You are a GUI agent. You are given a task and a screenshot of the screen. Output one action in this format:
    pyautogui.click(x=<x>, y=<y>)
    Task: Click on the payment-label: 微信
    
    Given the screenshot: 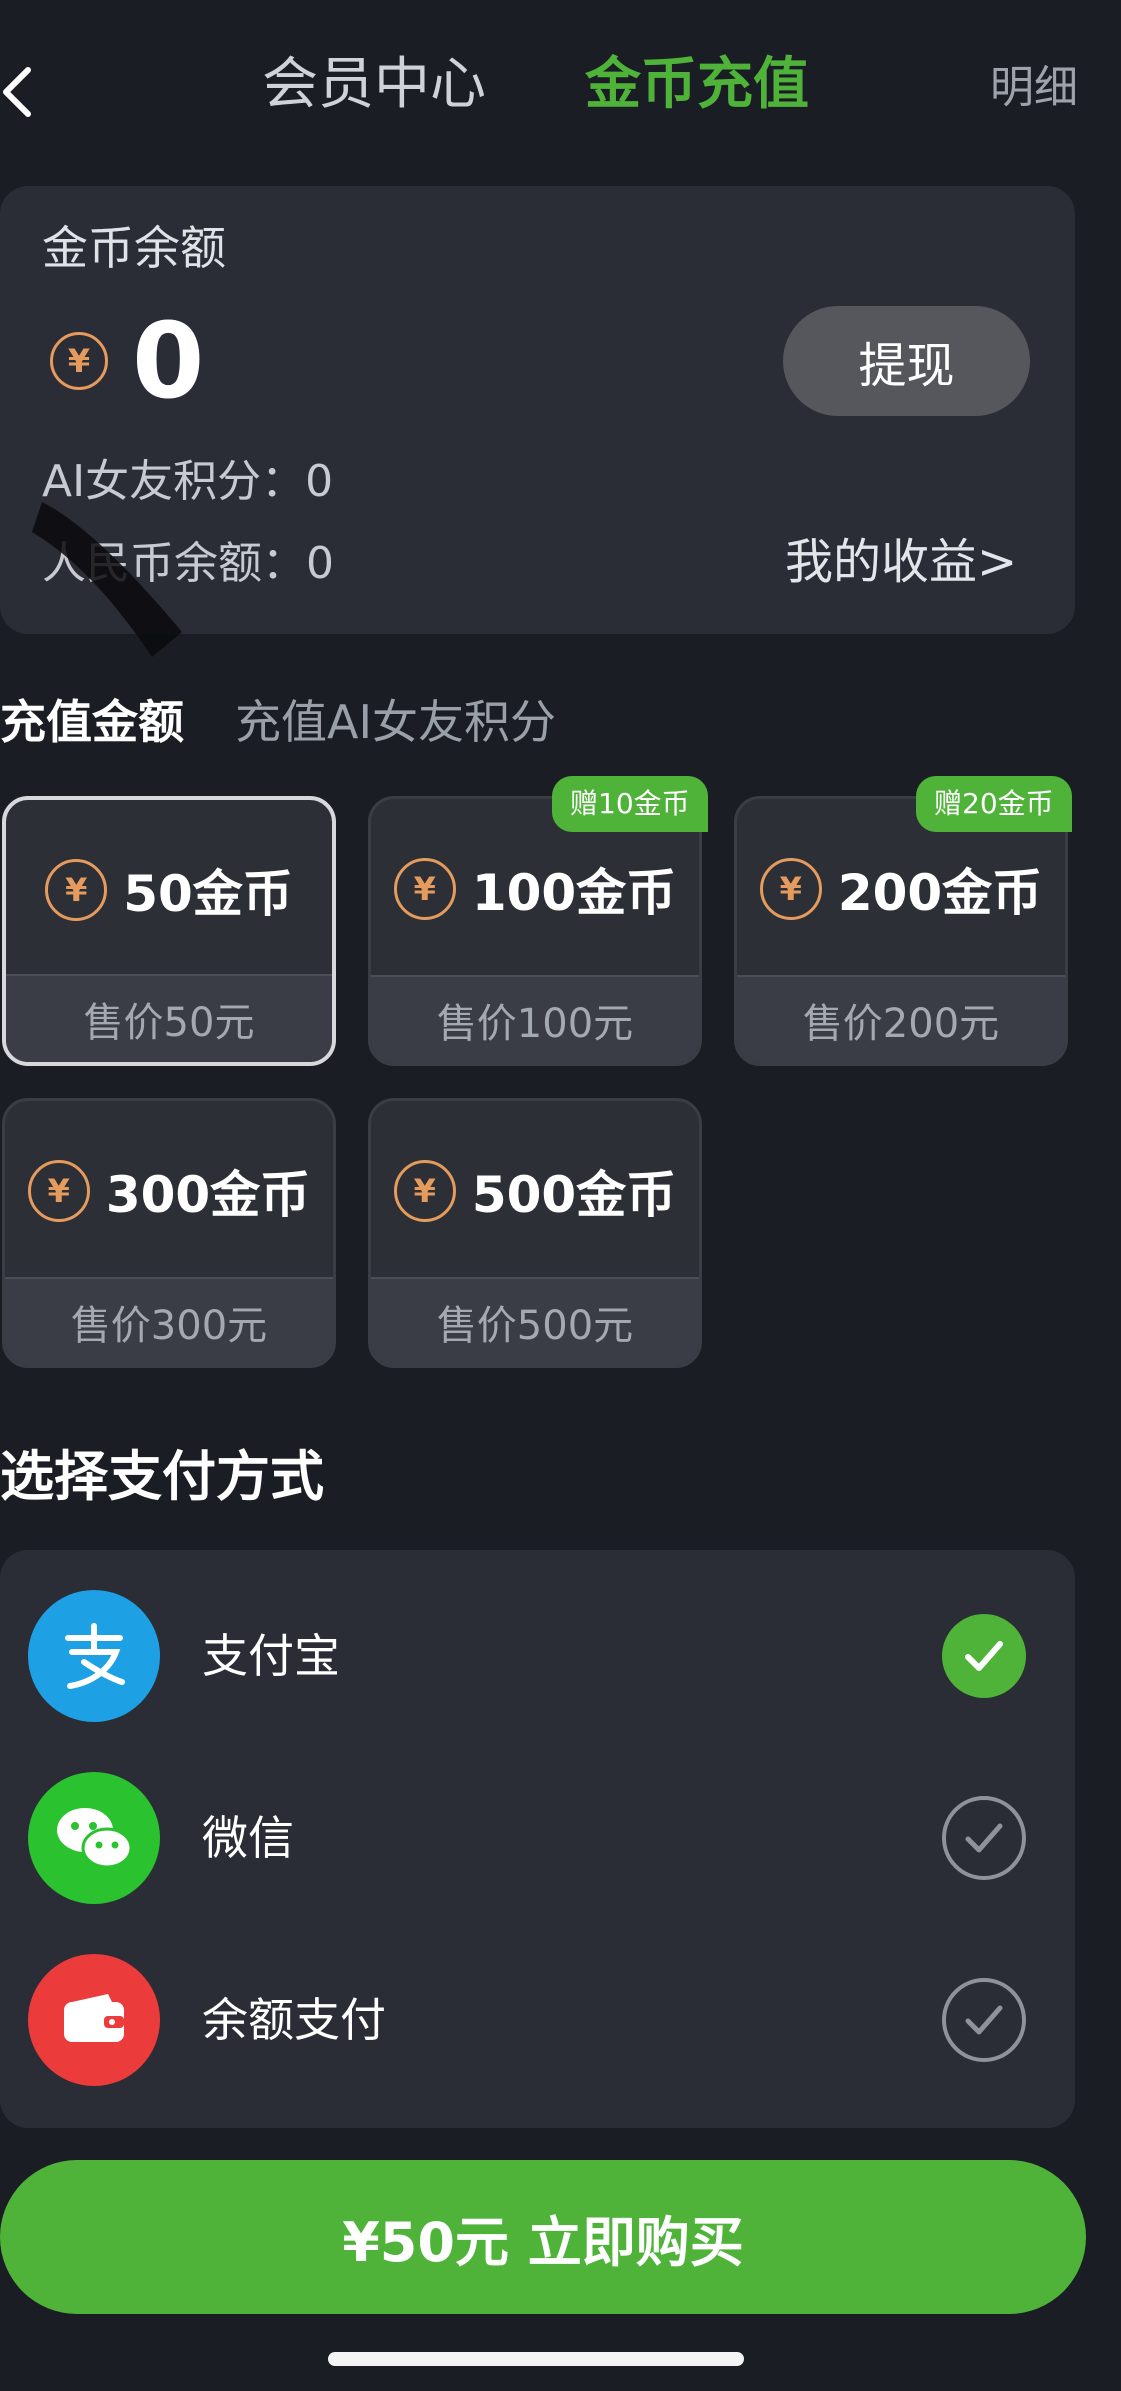 What is the action you would take?
    pyautogui.click(x=248, y=1838)
    